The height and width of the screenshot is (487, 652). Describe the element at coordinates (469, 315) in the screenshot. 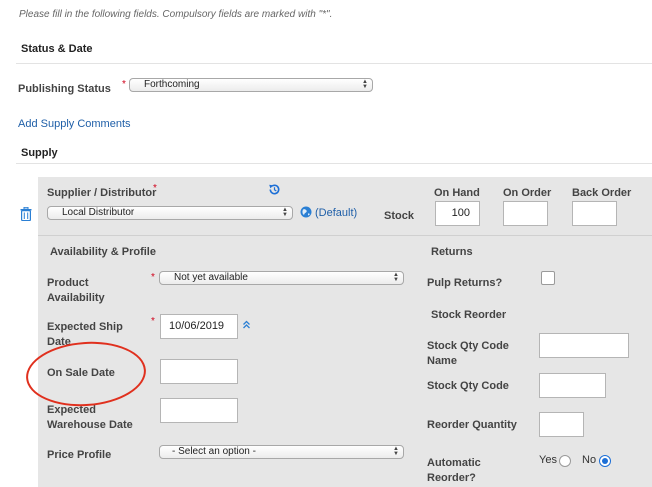

I see `stock-reorder-title: Stock Reorder` at that location.